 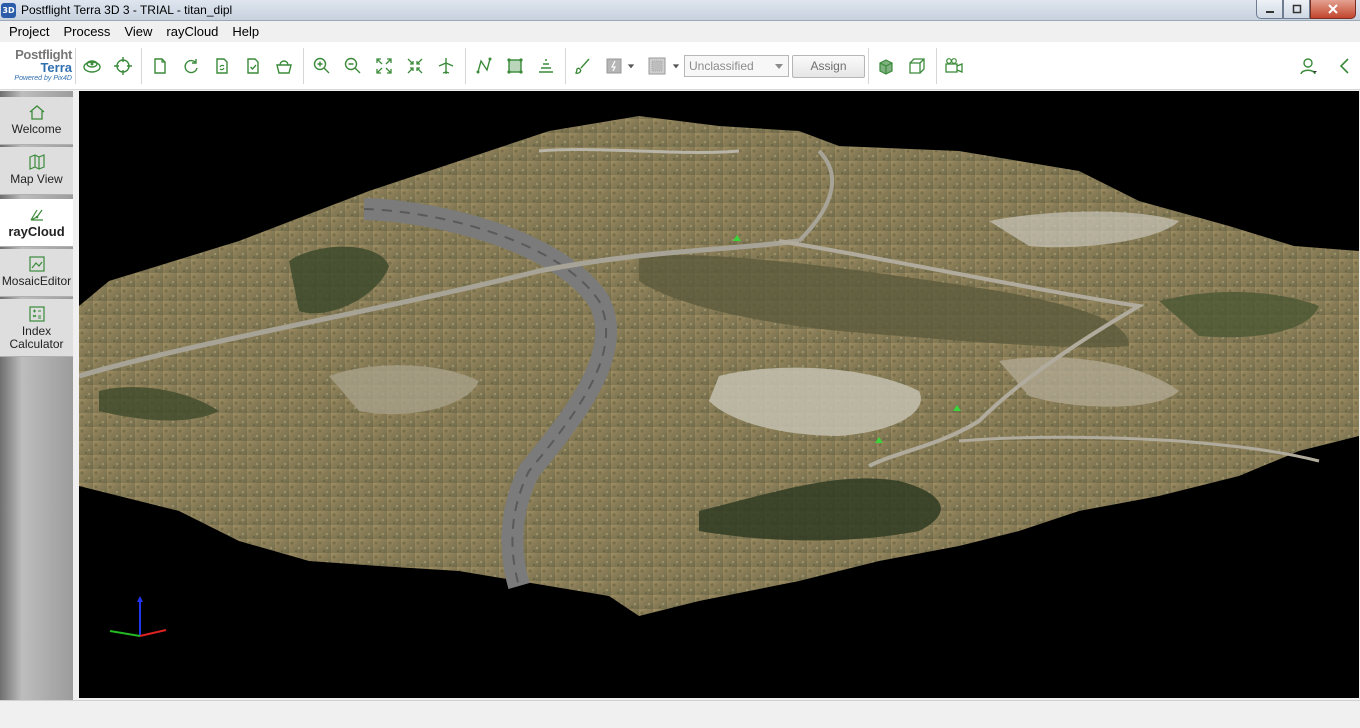 What do you see at coordinates (828, 66) in the screenshot?
I see `assign-button: Assign` at bounding box center [828, 66].